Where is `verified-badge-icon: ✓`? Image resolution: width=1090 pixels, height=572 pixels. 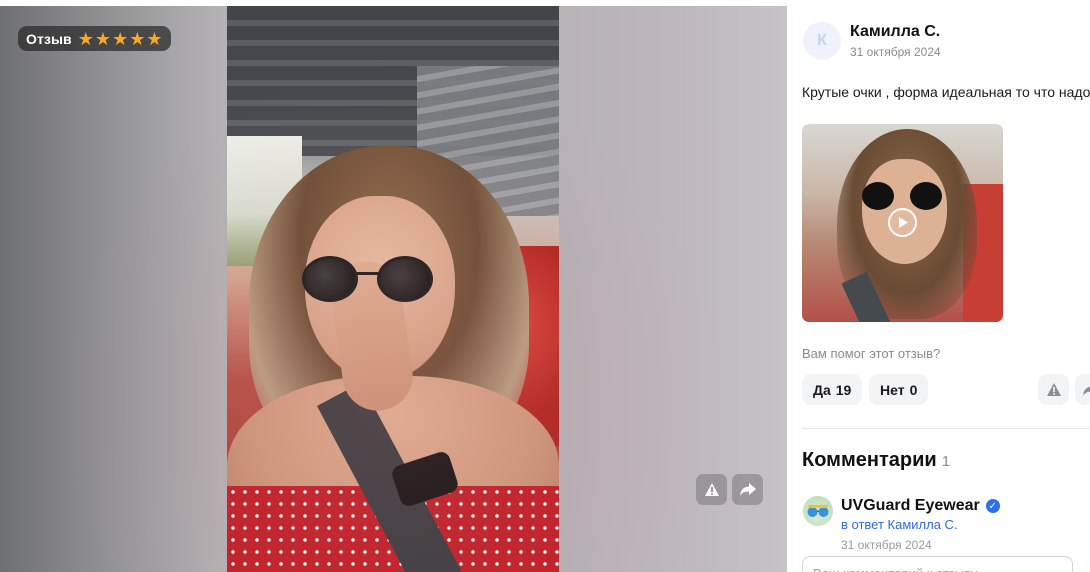 verified-badge-icon: ✓ is located at coordinates (992, 506).